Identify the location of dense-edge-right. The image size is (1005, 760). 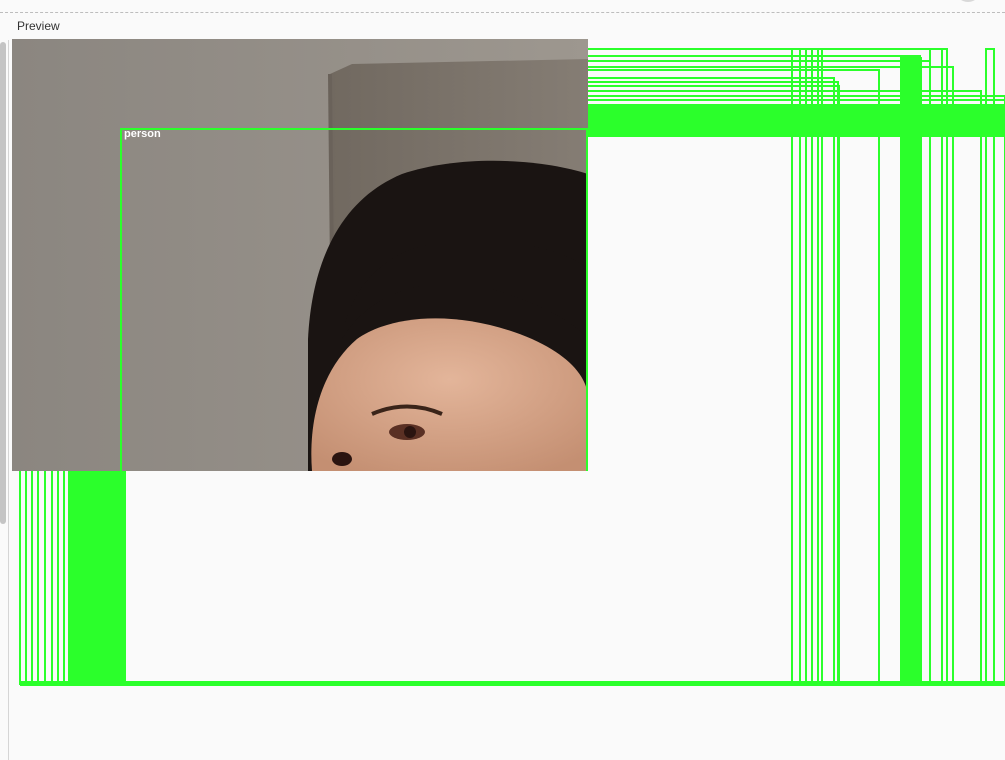
(911, 370).